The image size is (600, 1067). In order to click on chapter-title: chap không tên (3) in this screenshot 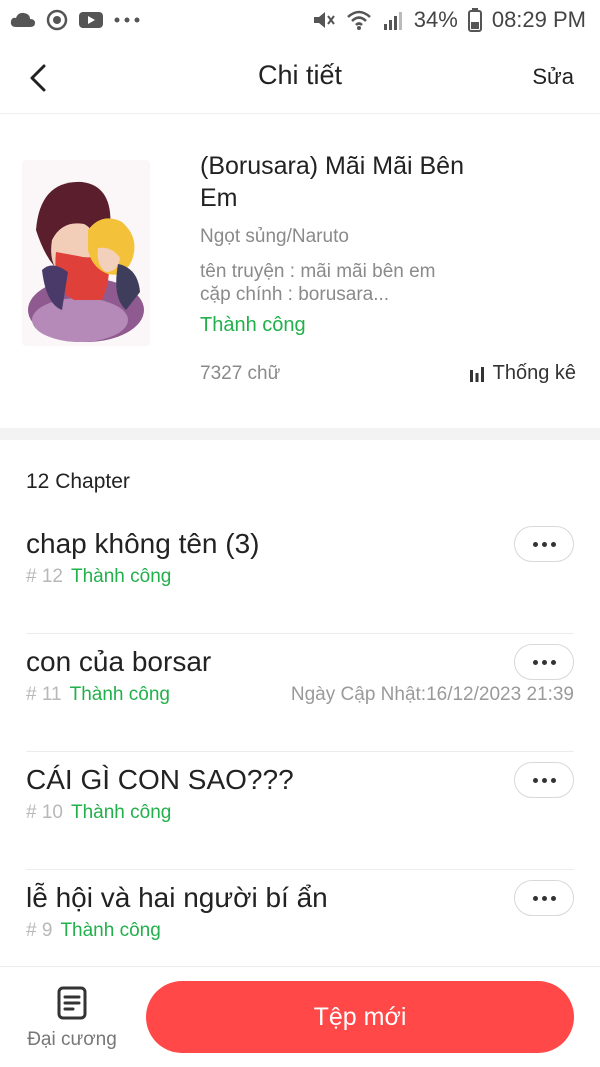, I will do `click(143, 543)`.